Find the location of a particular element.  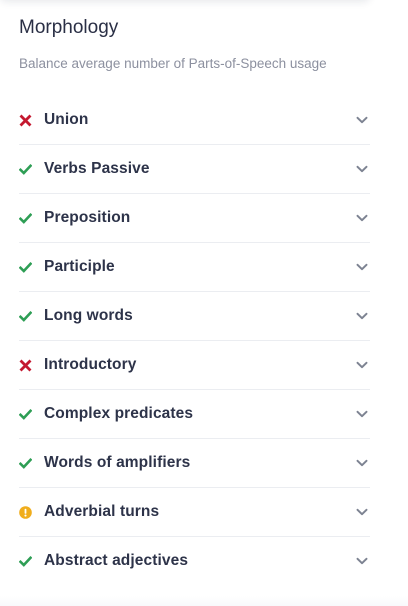

check-item-row: Long words is located at coordinates (194, 316).